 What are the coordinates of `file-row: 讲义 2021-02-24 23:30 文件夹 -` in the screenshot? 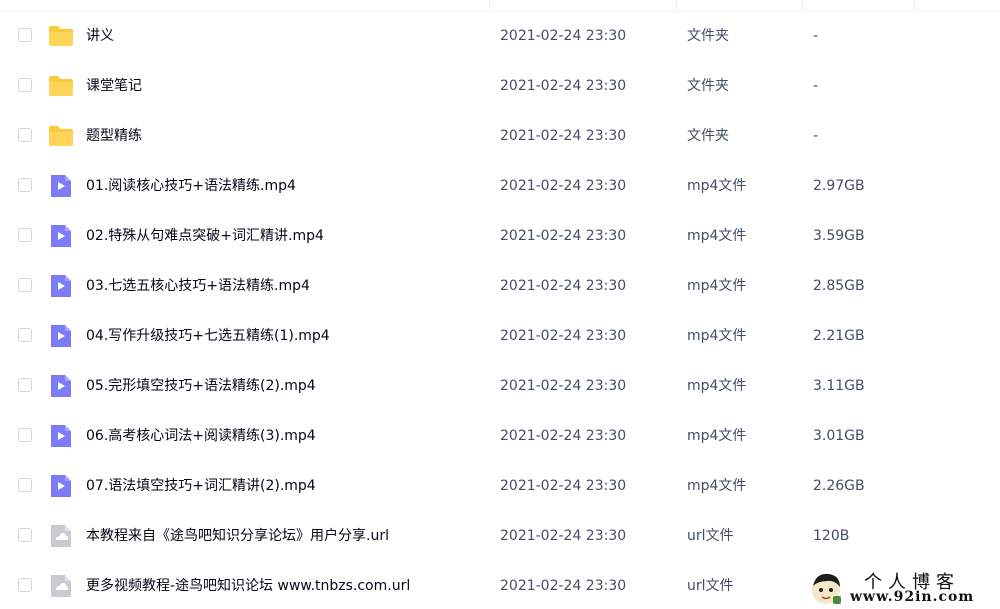 It's located at (500, 36).